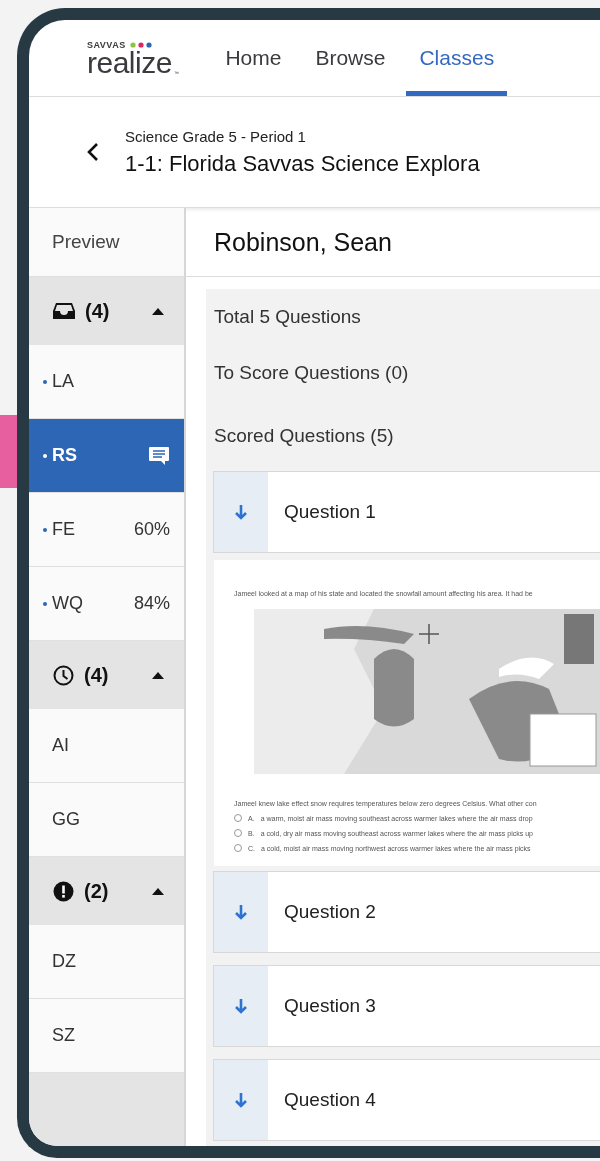  Describe the element at coordinates (106, 746) in the screenshot. I see `student-item: AI` at that location.